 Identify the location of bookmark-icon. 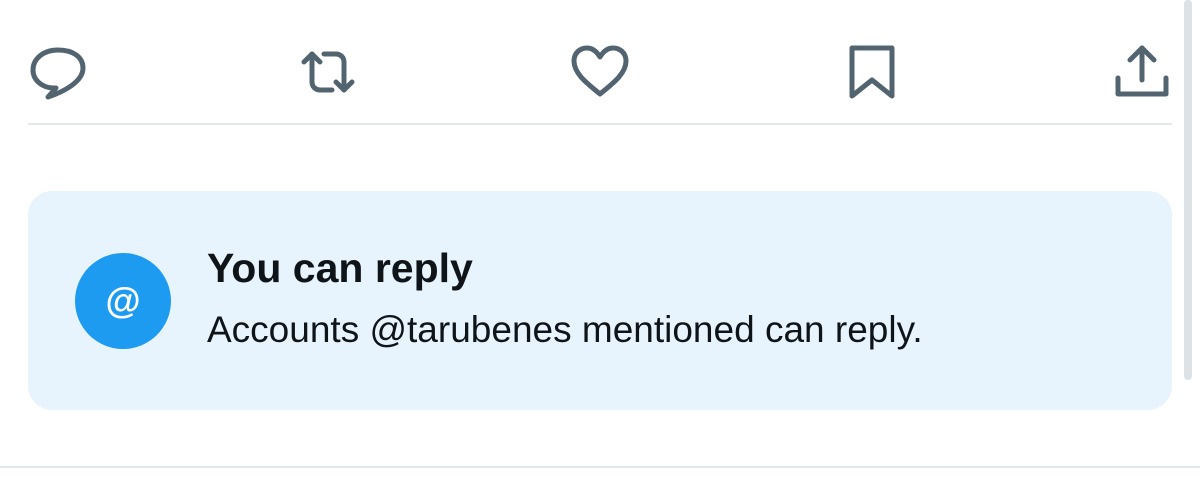
(872, 72).